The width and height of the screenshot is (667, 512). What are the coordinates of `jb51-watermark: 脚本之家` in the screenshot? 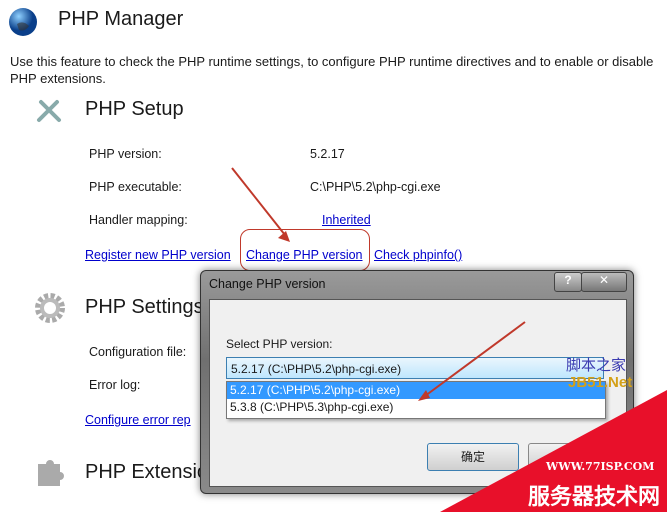 It's located at (596, 365).